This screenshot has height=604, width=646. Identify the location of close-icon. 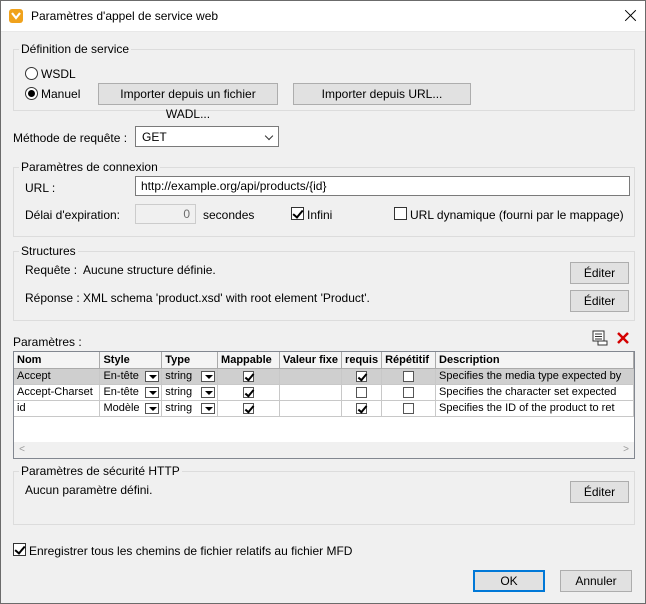
(631, 16).